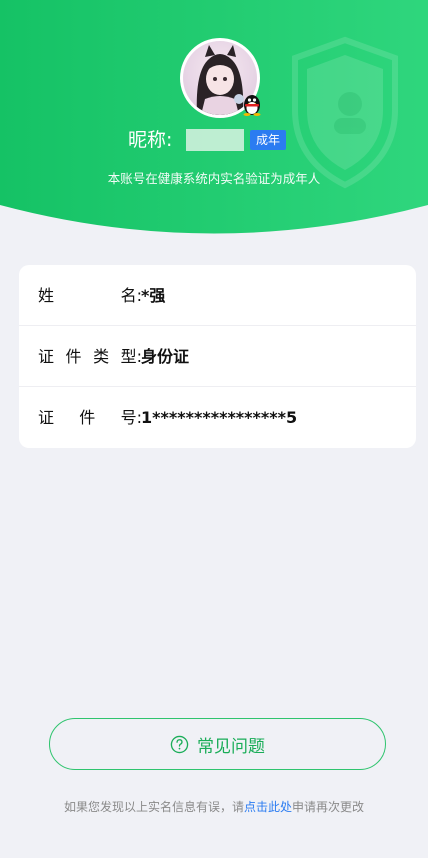 The image size is (428, 858). Describe the element at coordinates (150, 140) in the screenshot. I see `nickname-label: 昵称:` at that location.